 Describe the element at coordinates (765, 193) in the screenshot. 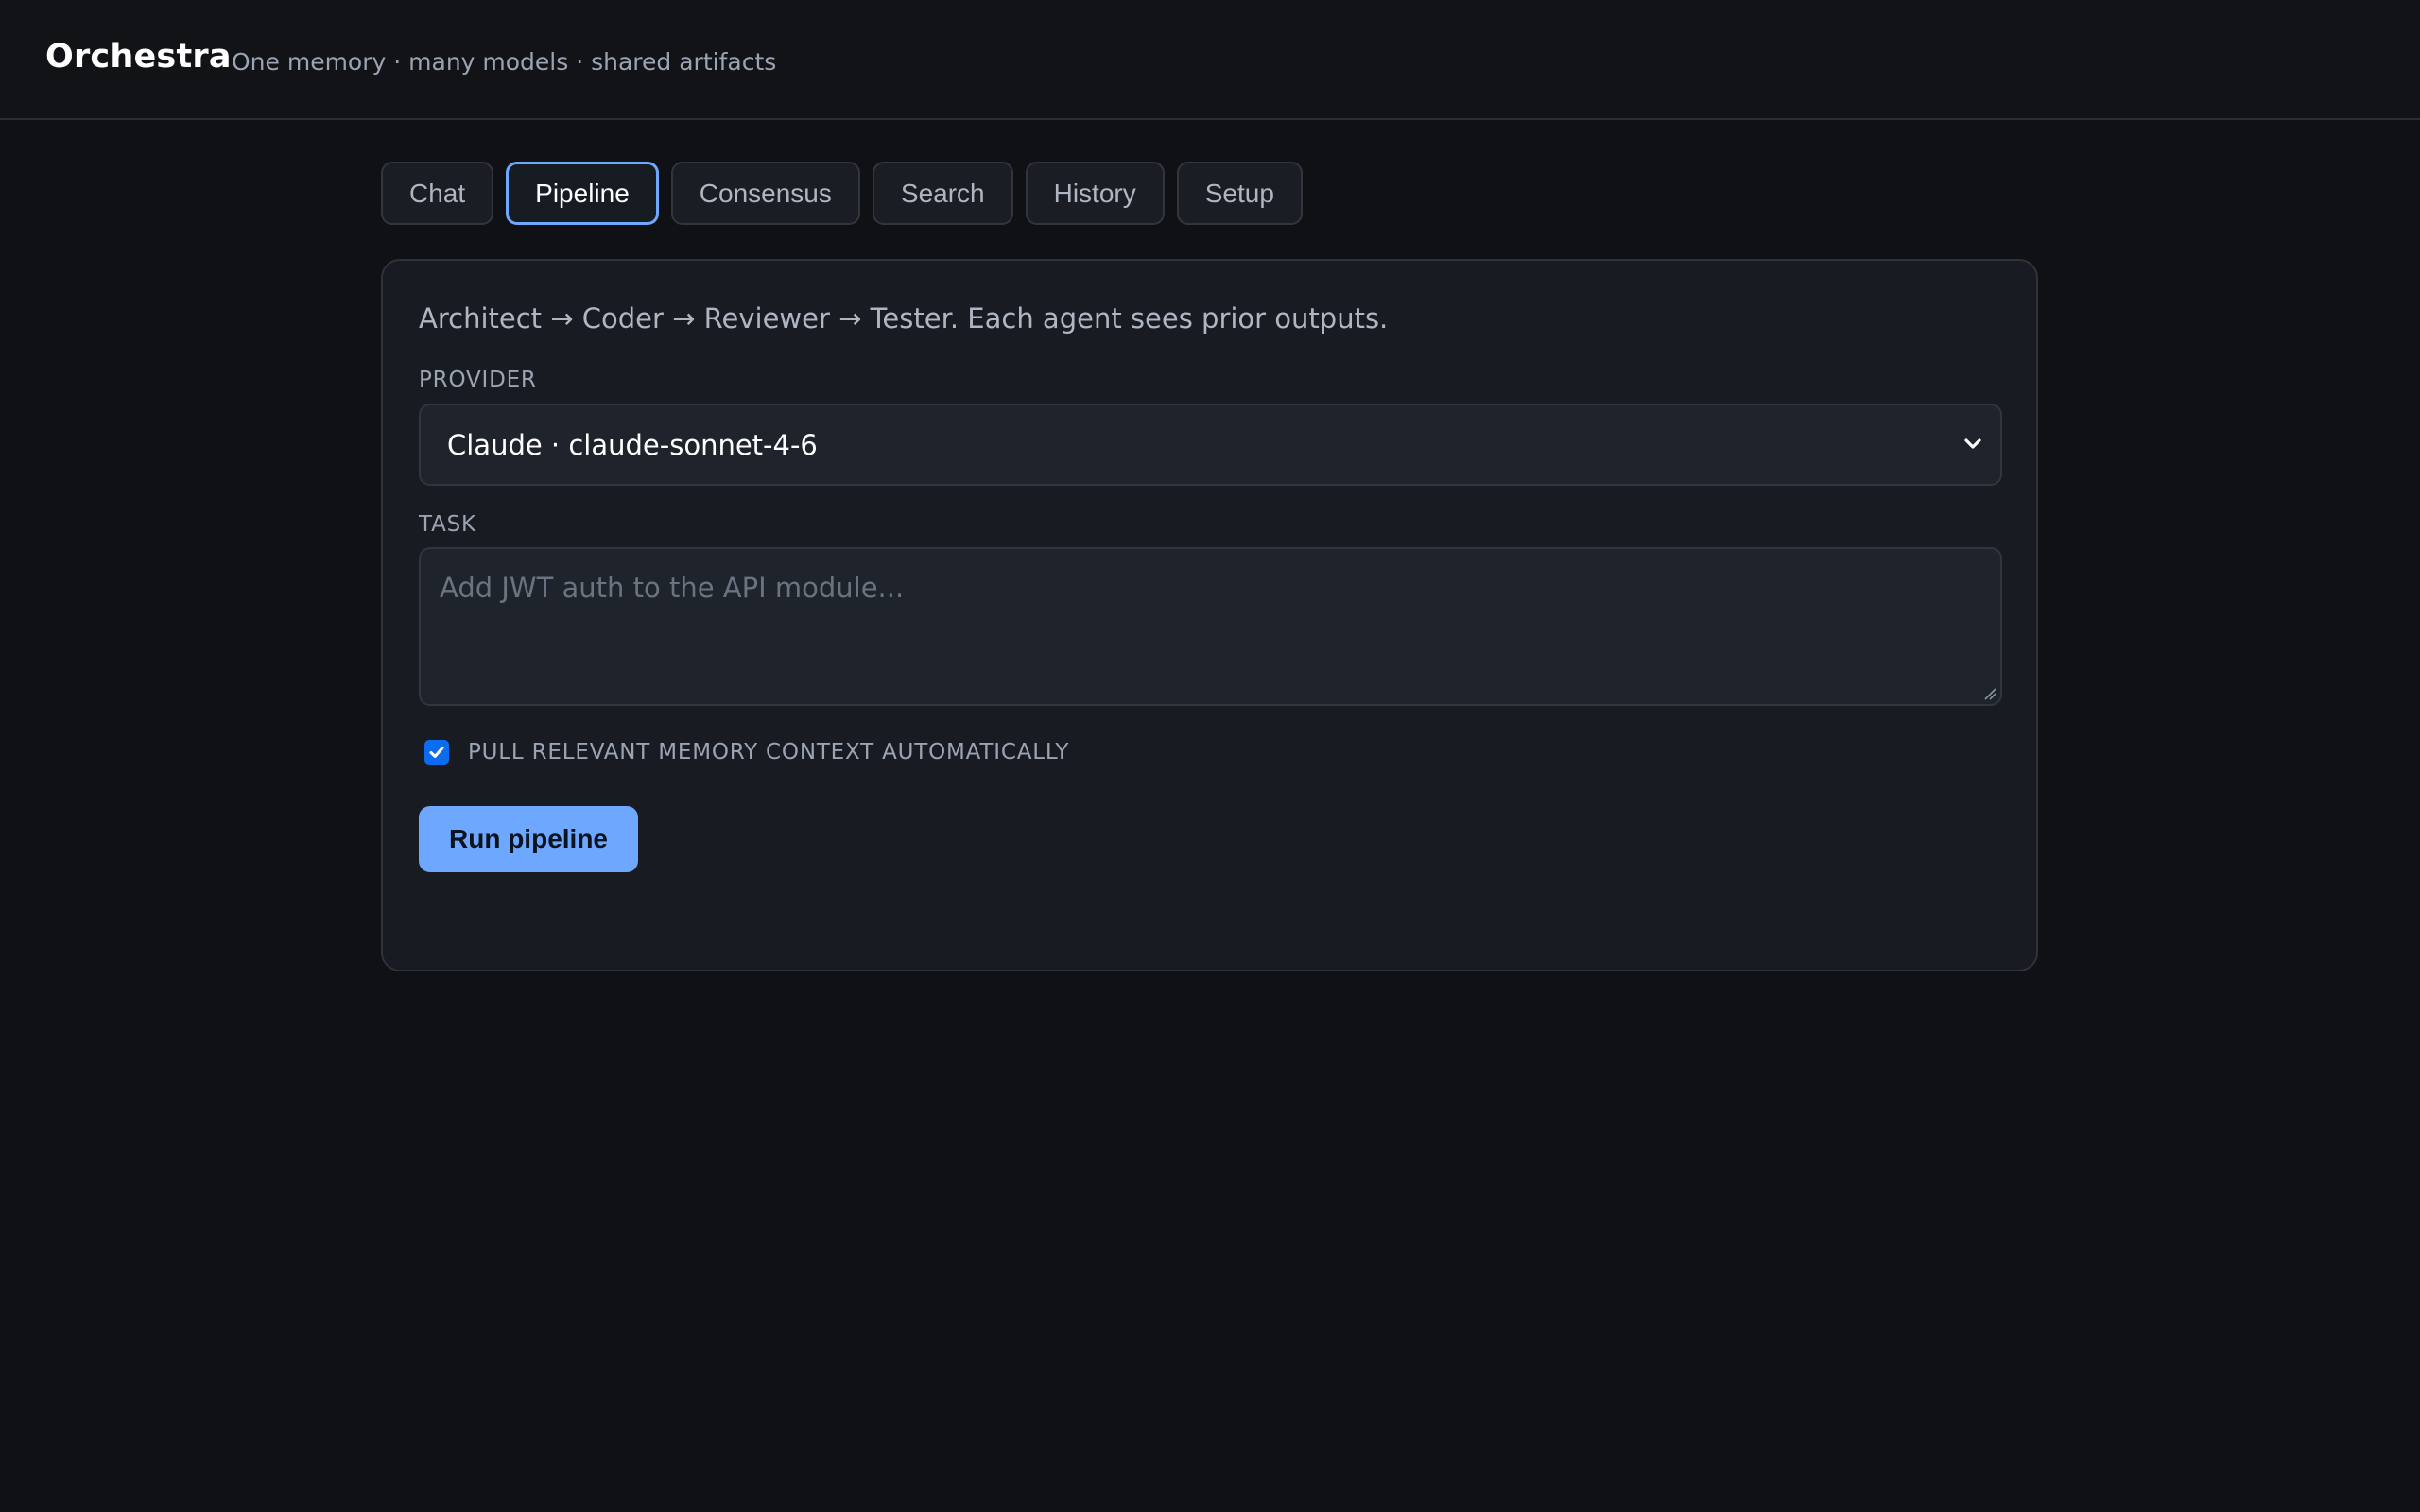

I see `tab-consensus: Consensus` at that location.